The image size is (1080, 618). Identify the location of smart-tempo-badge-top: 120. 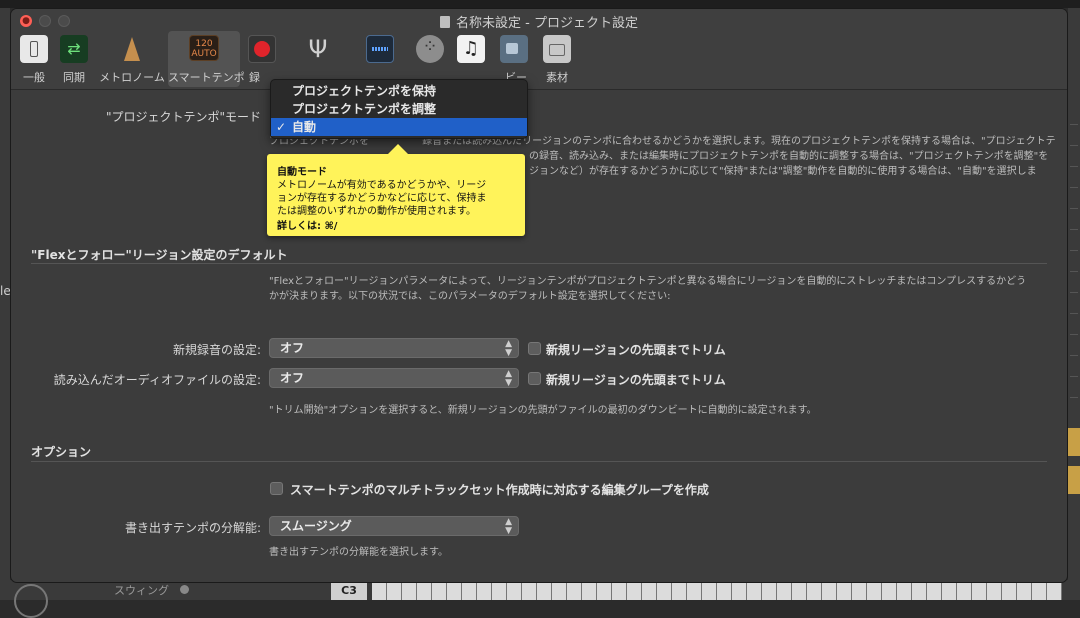
(204, 44).